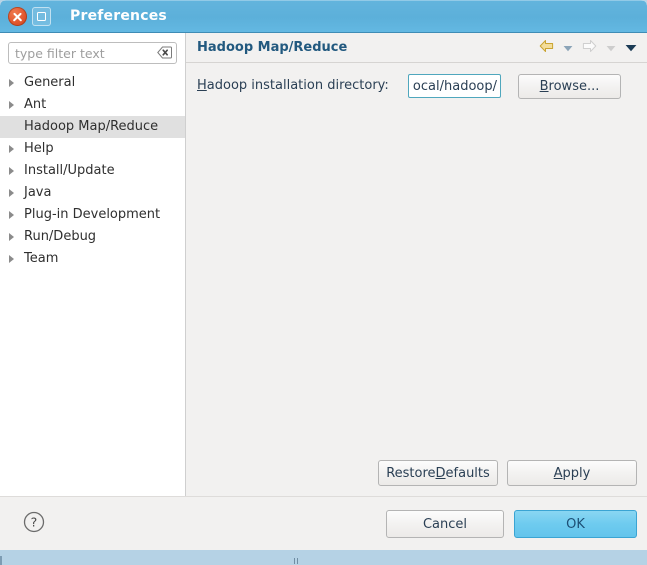  What do you see at coordinates (575, 524) in the screenshot?
I see `ok-button: OK` at bounding box center [575, 524].